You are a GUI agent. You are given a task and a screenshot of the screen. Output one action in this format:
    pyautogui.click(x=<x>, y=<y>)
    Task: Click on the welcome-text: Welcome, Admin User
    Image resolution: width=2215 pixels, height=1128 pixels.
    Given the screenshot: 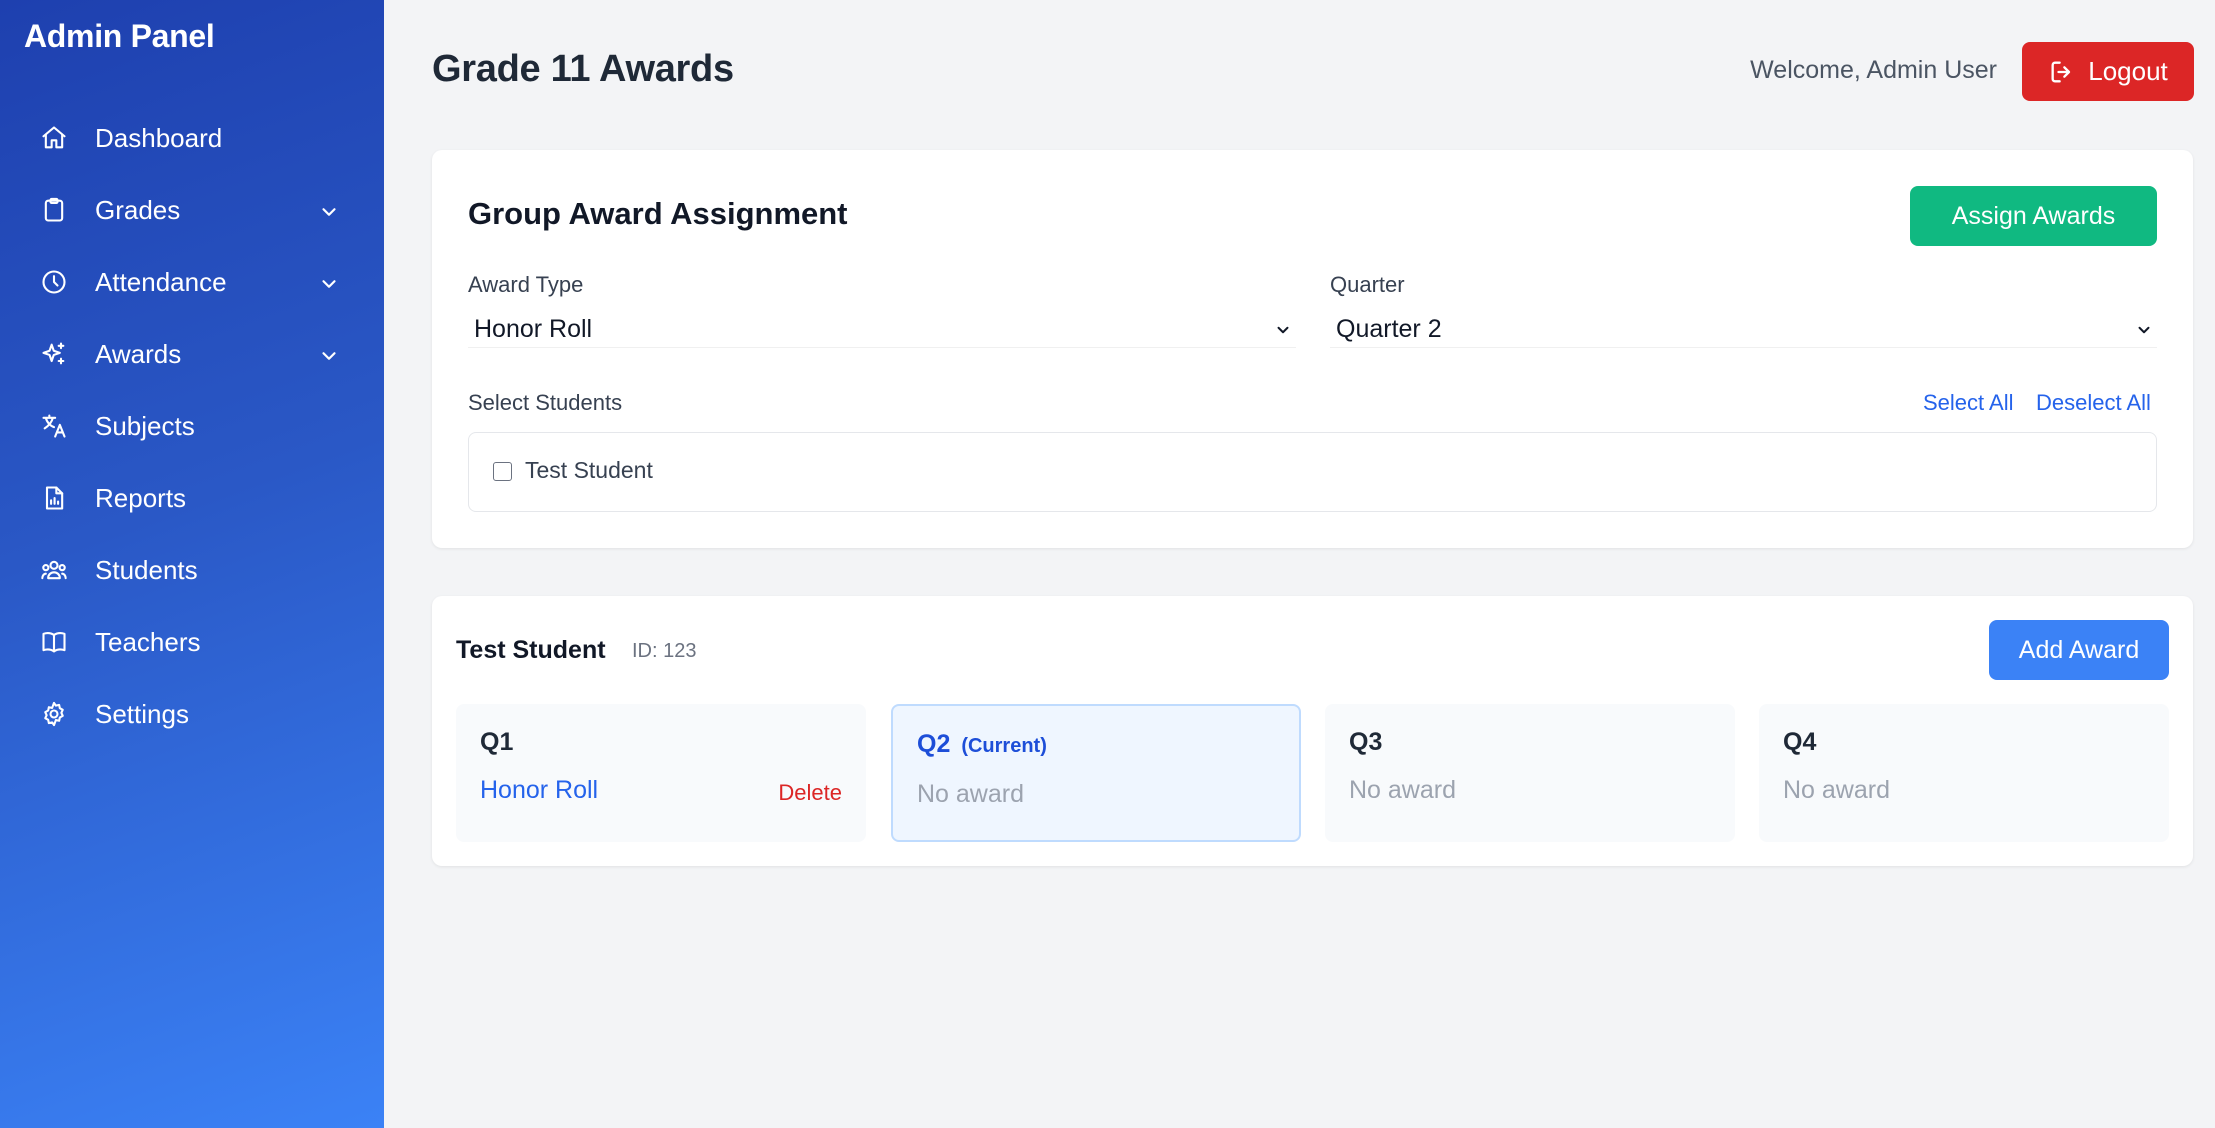 What is the action you would take?
    pyautogui.click(x=1873, y=70)
    